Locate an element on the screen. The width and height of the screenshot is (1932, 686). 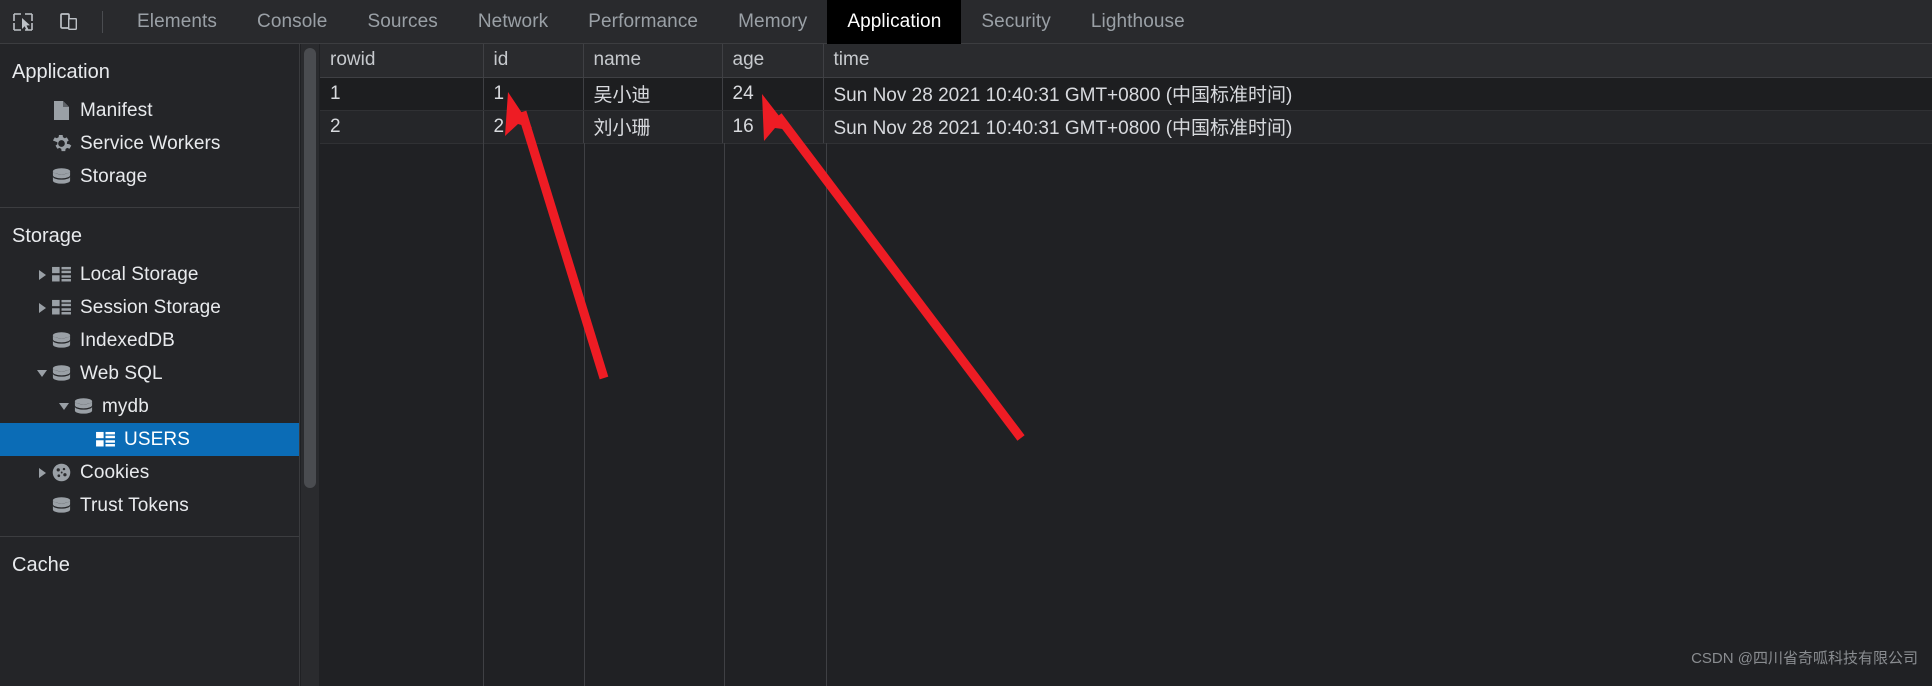
column-header-age: age is located at coordinates (773, 61).